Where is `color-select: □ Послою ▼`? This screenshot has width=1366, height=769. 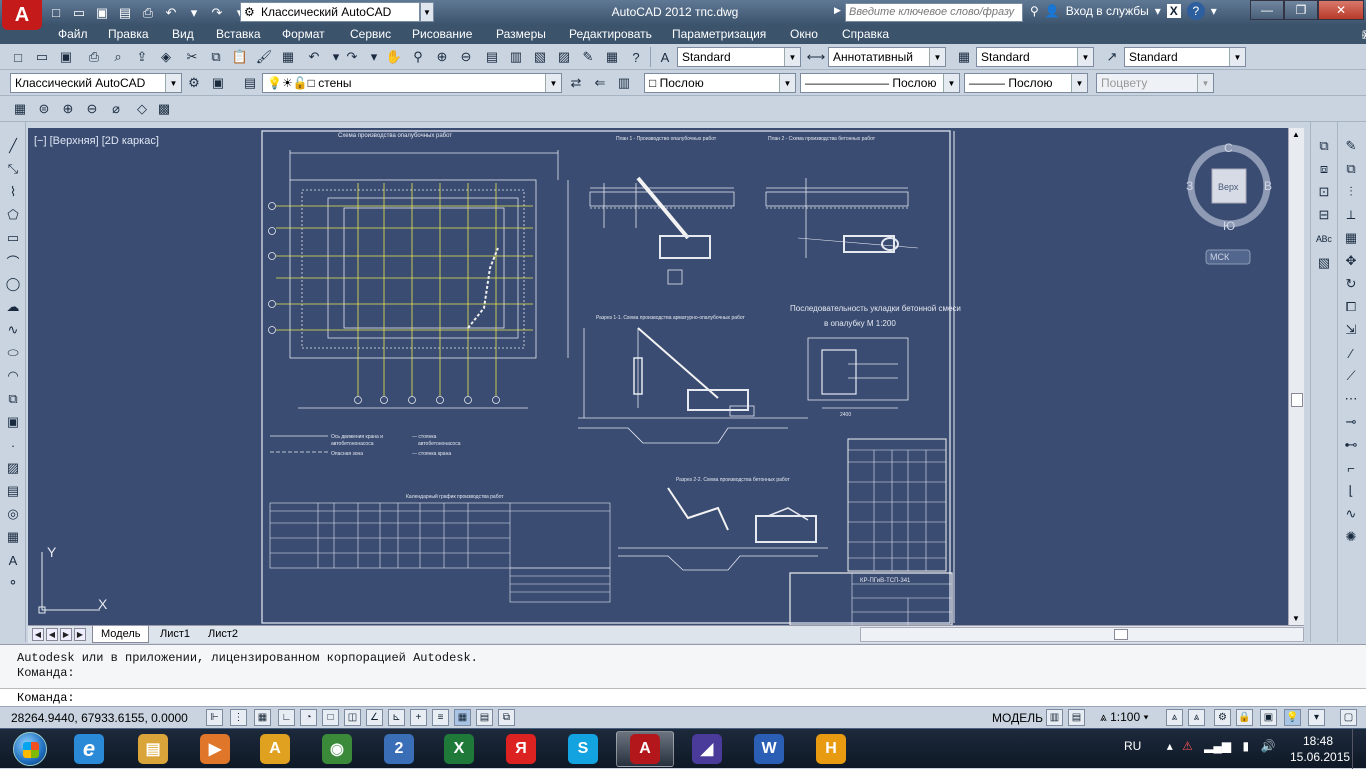 color-select: □ Послою ▼ is located at coordinates (720, 83).